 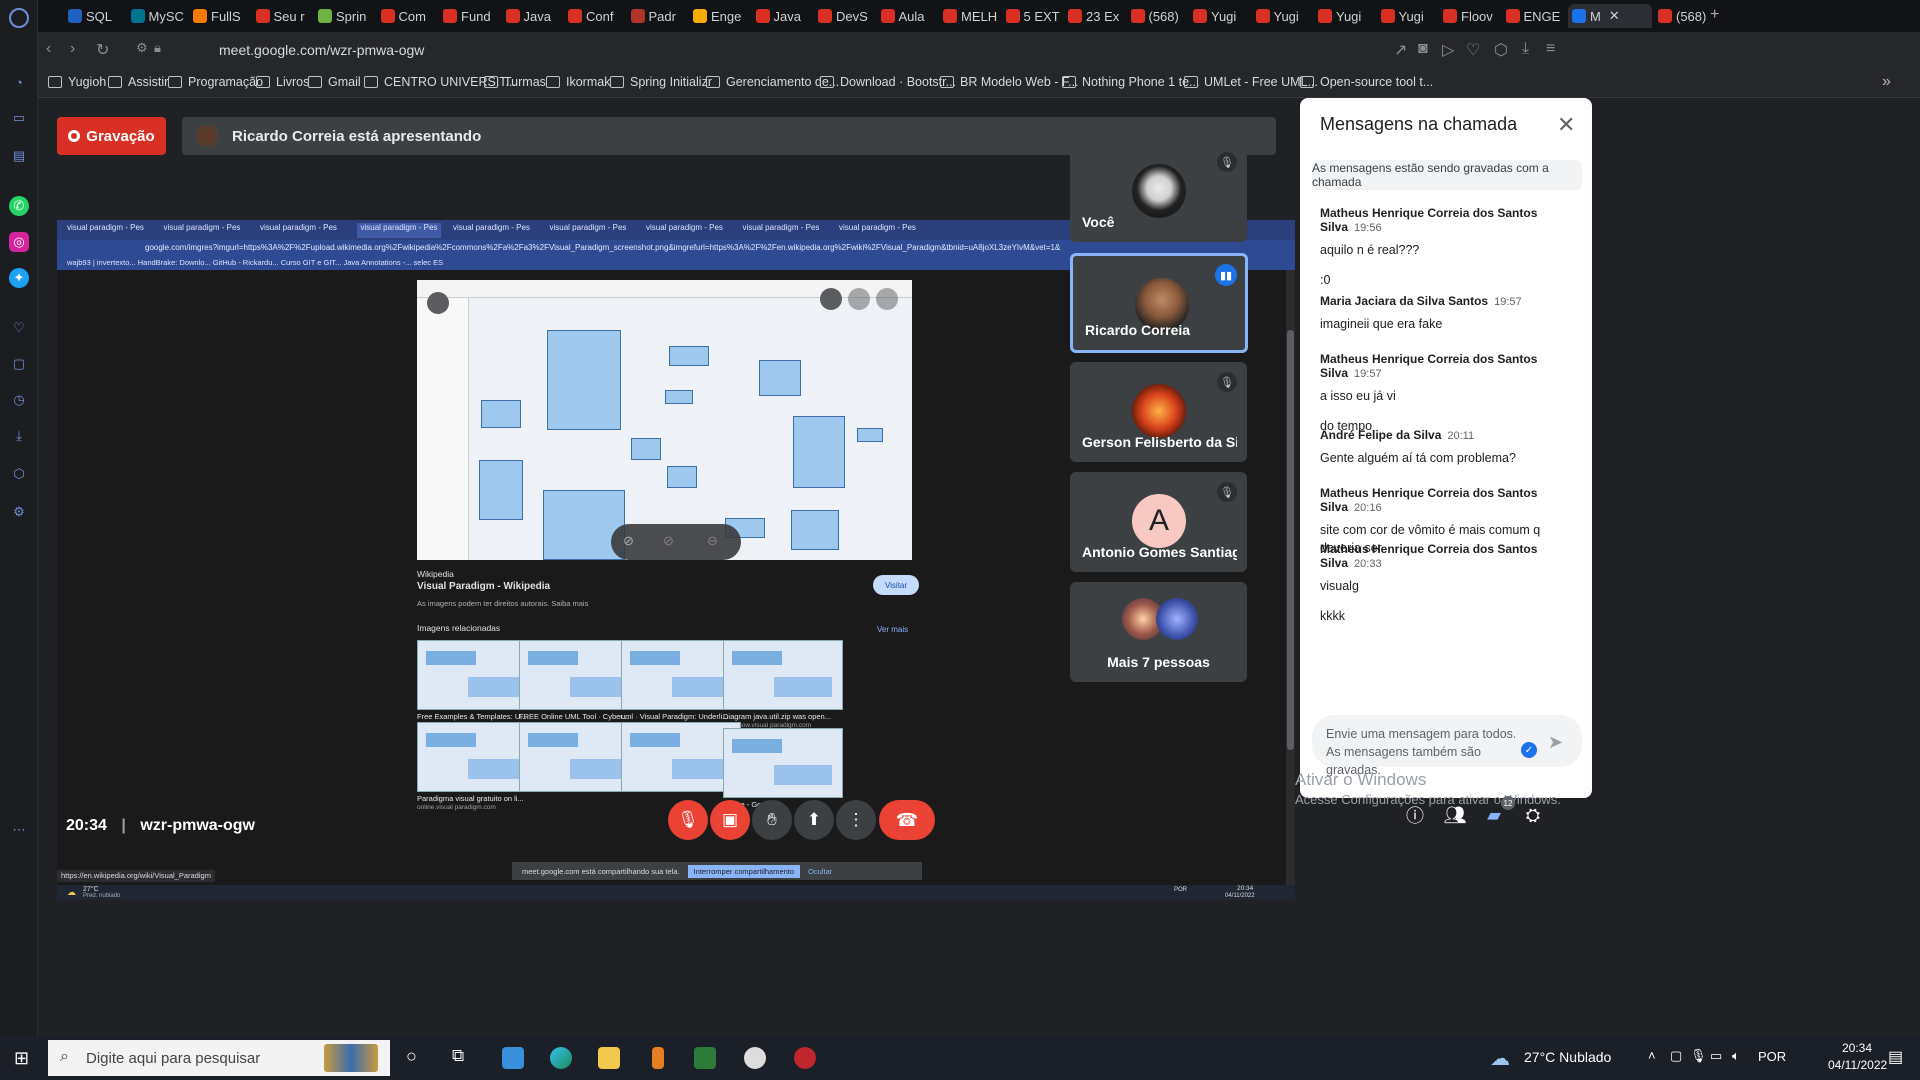 What do you see at coordinates (111, 136) in the screenshot?
I see `recording-button: Gravação` at bounding box center [111, 136].